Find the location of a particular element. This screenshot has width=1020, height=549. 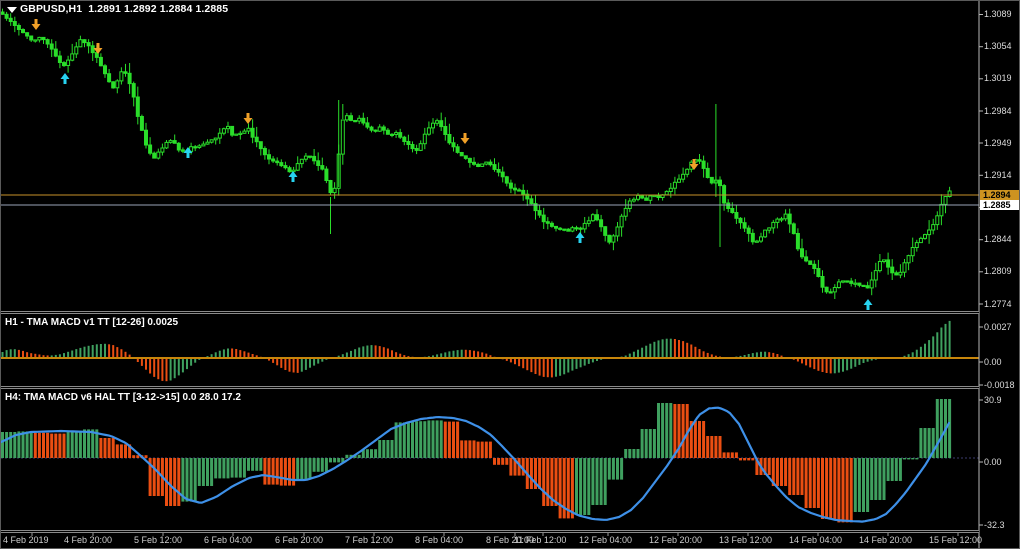

quote-high: 1.2892 is located at coordinates (140, 9).